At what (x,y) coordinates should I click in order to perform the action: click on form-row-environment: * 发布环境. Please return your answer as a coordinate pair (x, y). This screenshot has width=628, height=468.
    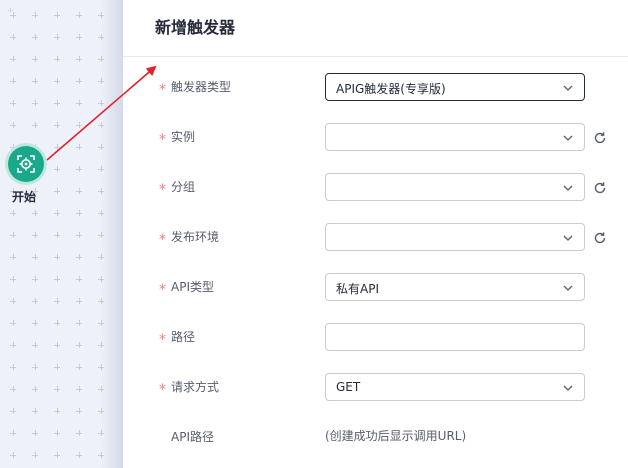
    Looking at the image, I should click on (375, 238).